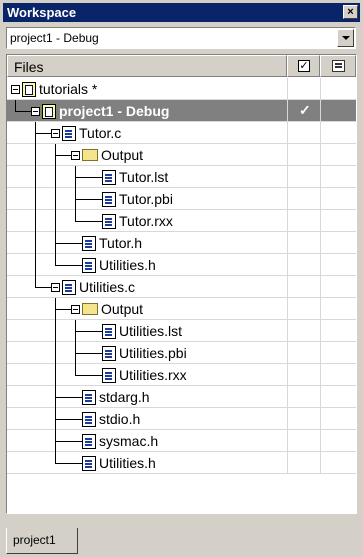 The image size is (363, 557). Describe the element at coordinates (137, 221) in the screenshot. I see `tree-node: Tutor.rxx` at that location.